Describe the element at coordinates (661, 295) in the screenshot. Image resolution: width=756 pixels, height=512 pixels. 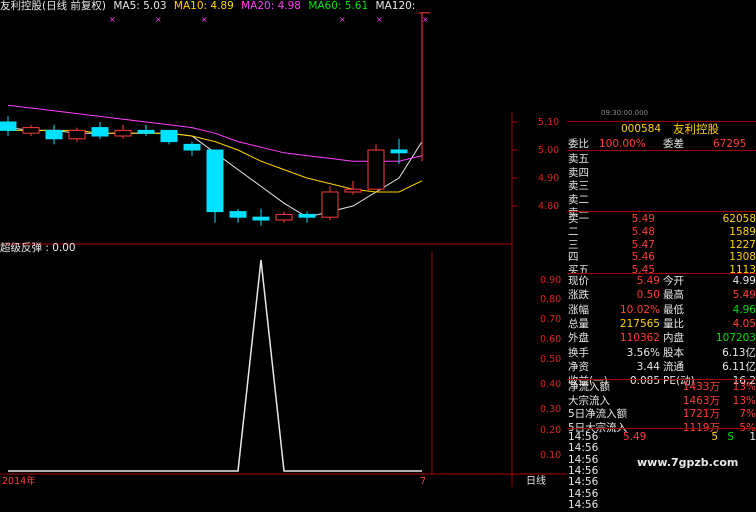
I see `stat-row: 涨跌 0.50 最高 5.49` at that location.